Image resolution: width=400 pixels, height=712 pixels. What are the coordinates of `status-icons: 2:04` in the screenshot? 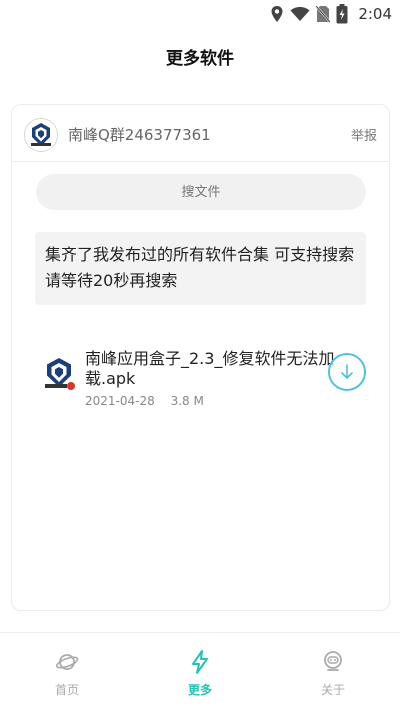 It's located at (331, 14).